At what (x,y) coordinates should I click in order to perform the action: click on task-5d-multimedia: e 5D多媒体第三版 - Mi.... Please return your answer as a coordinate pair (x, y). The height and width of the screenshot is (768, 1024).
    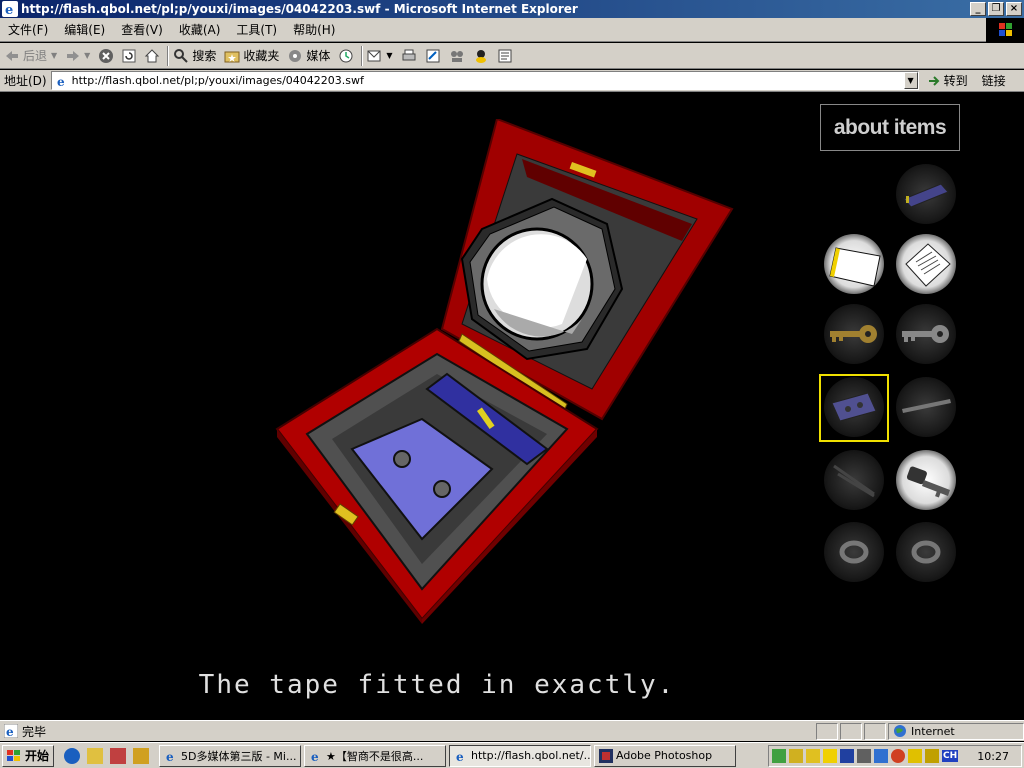
    Looking at the image, I should click on (230, 755).